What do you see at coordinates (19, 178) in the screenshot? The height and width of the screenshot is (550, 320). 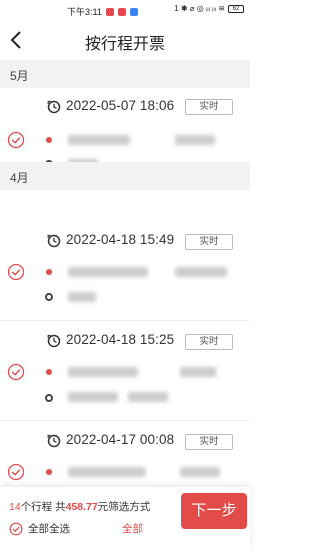 I see `section-month-label: 4月` at bounding box center [19, 178].